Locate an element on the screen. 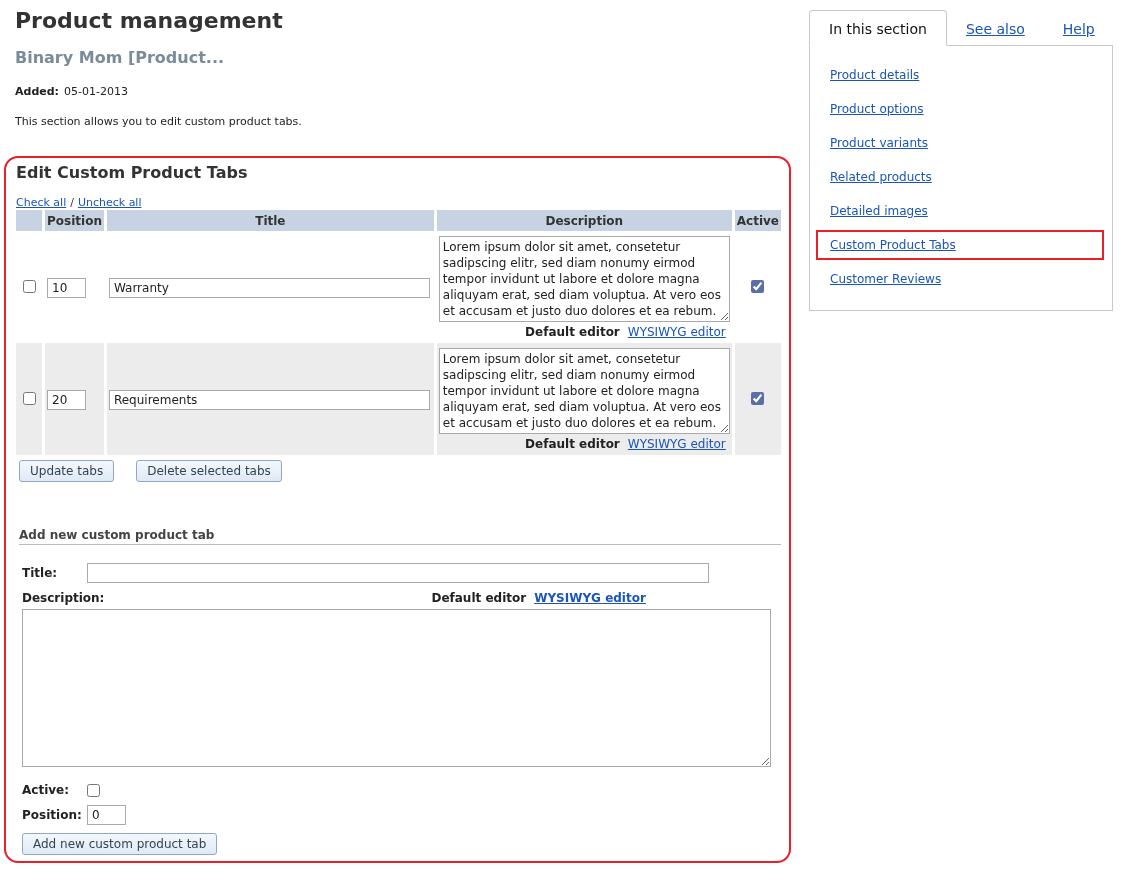  added-label: Added: is located at coordinates (37, 91).